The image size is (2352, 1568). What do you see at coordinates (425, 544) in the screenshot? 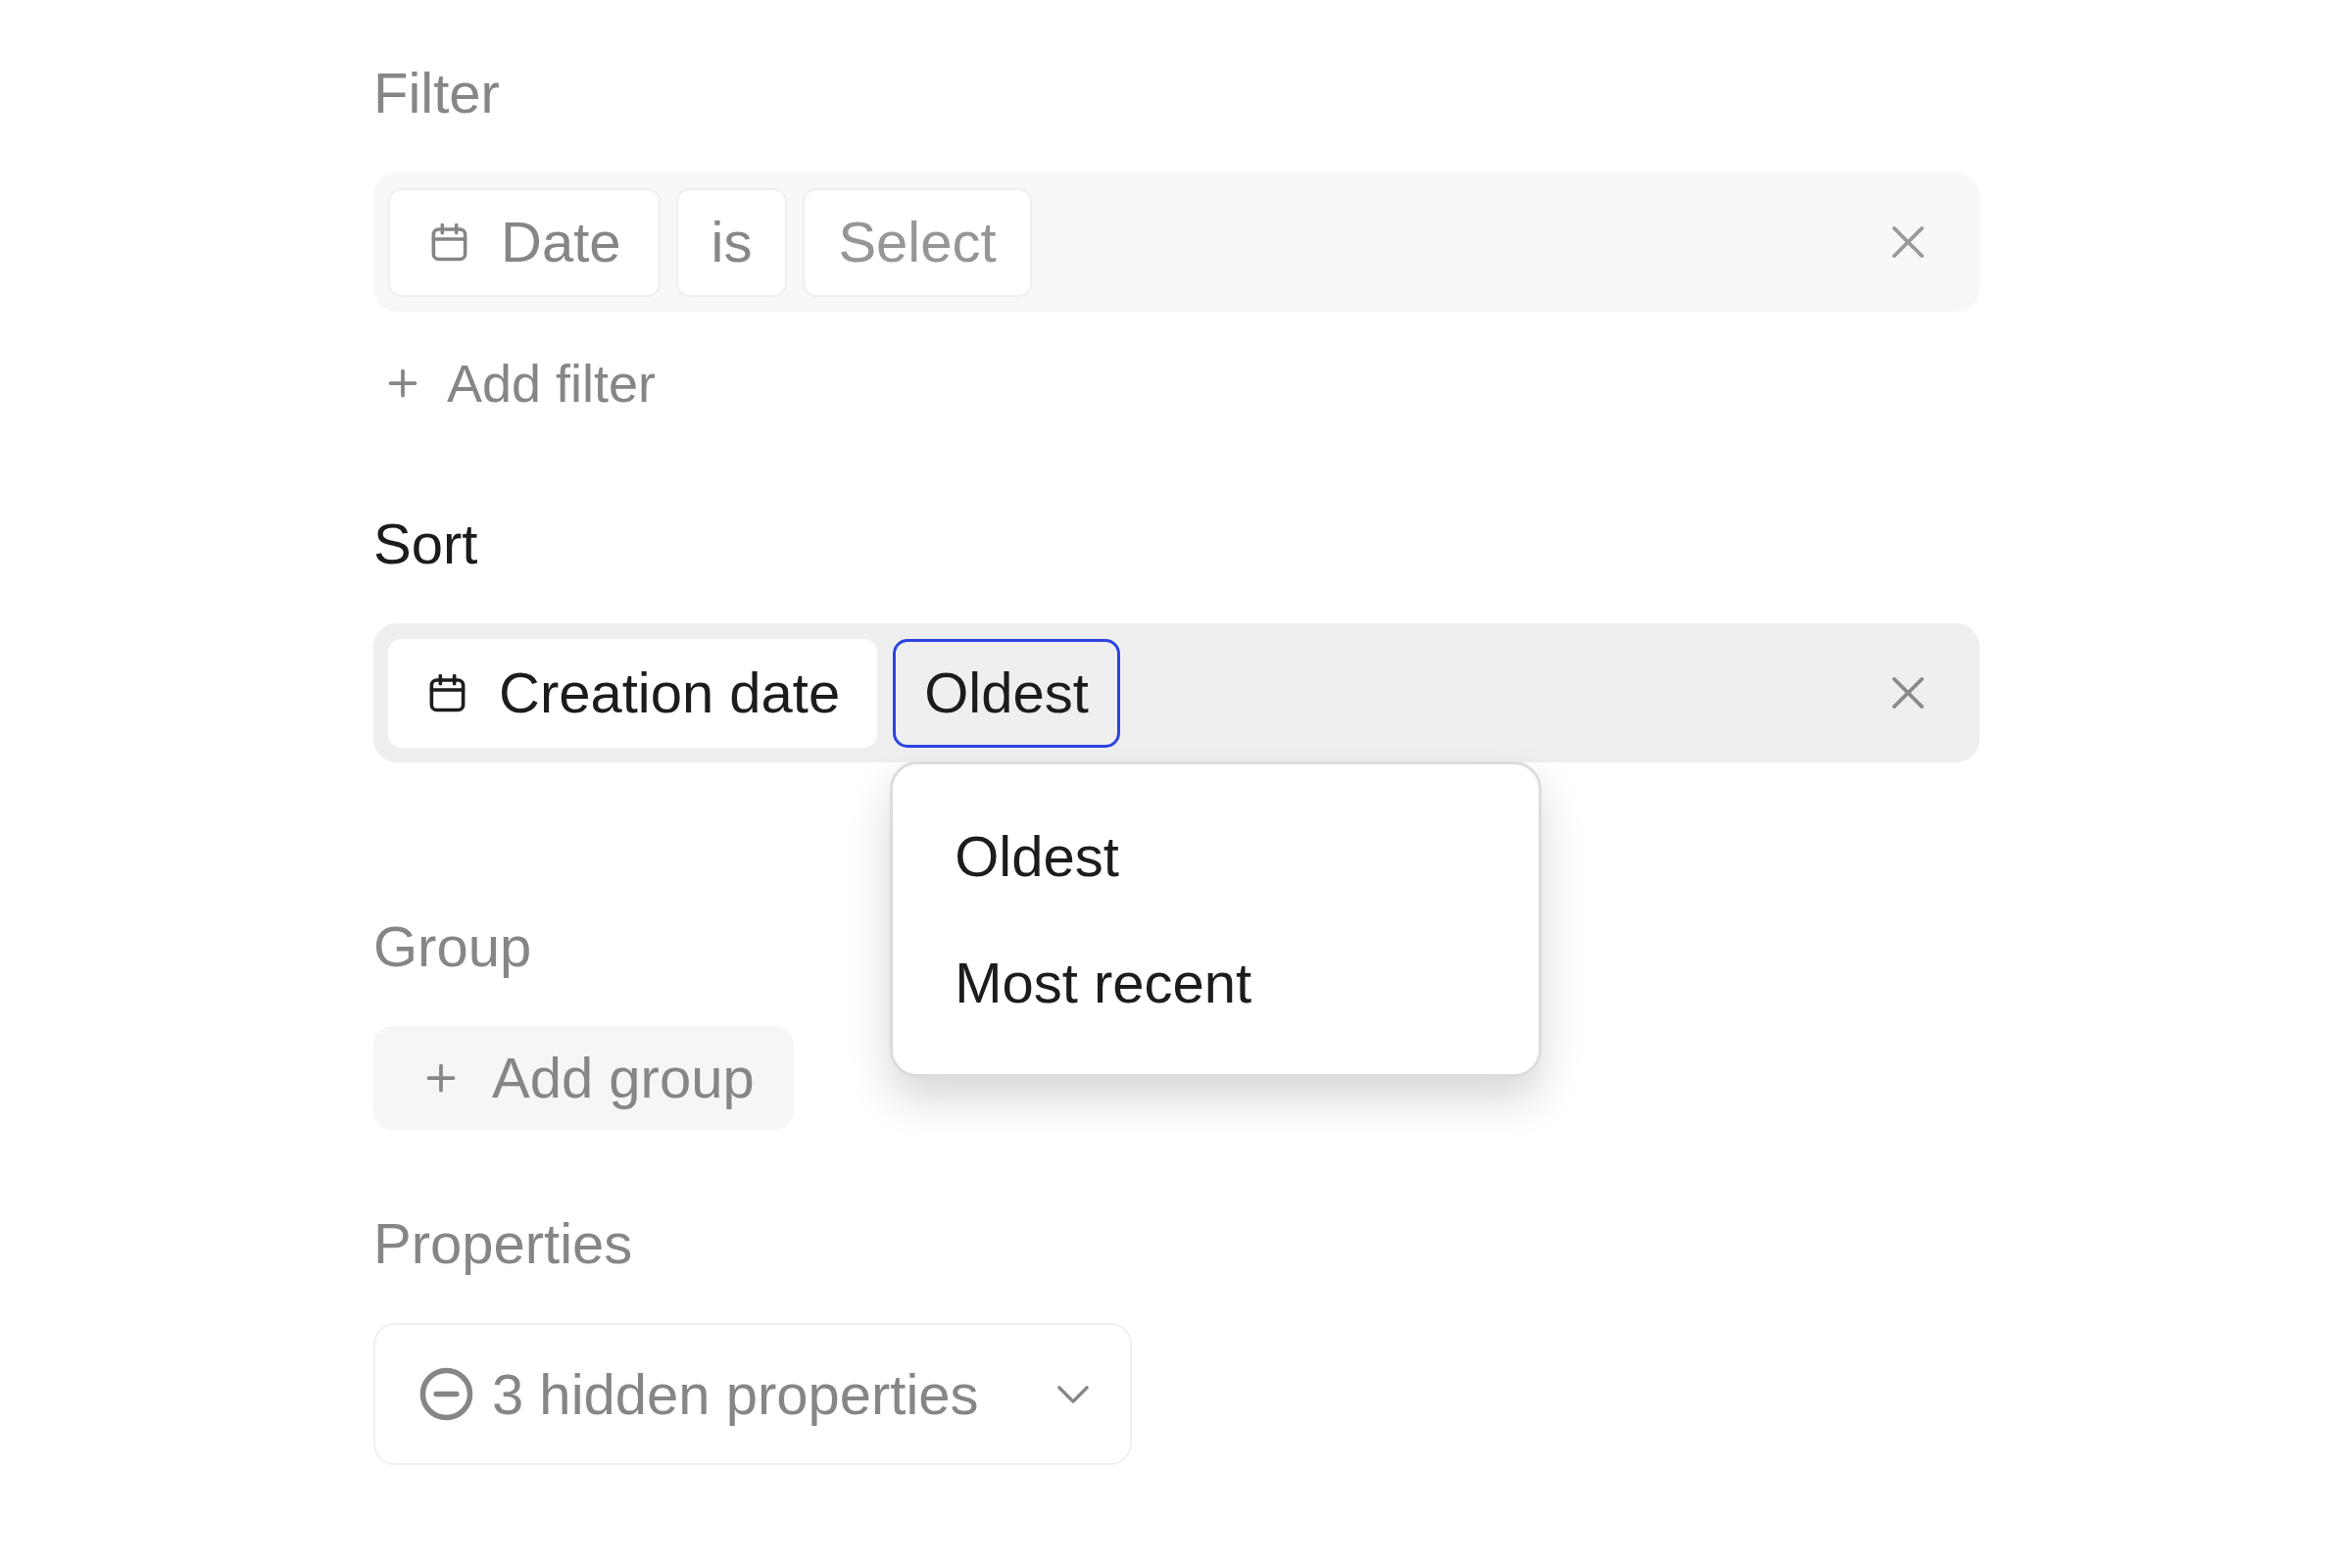
I see `section-title: Sort` at bounding box center [425, 544].